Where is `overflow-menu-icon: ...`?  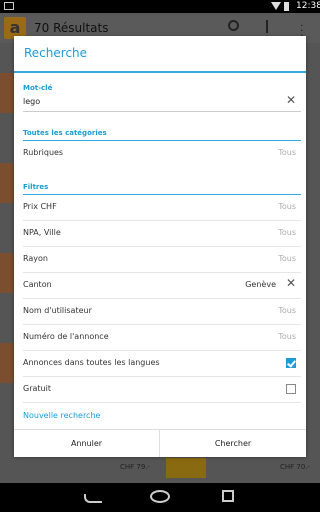
overflow-menu-icon: ... is located at coordinates (302, 27).